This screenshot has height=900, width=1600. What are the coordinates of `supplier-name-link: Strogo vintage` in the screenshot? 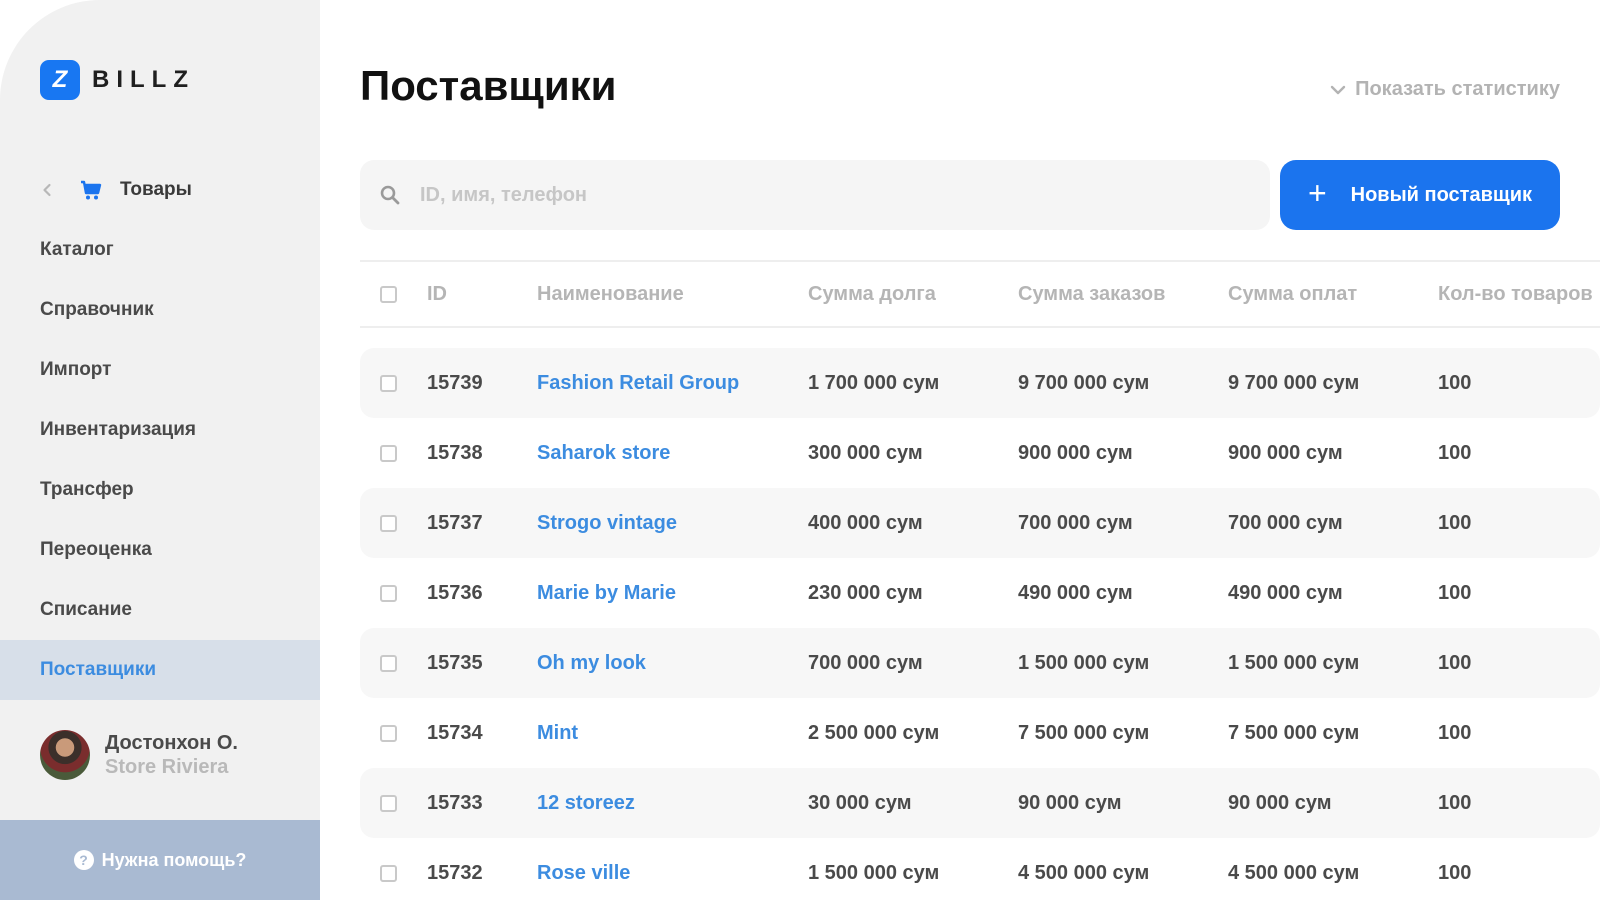 It's located at (607, 523).